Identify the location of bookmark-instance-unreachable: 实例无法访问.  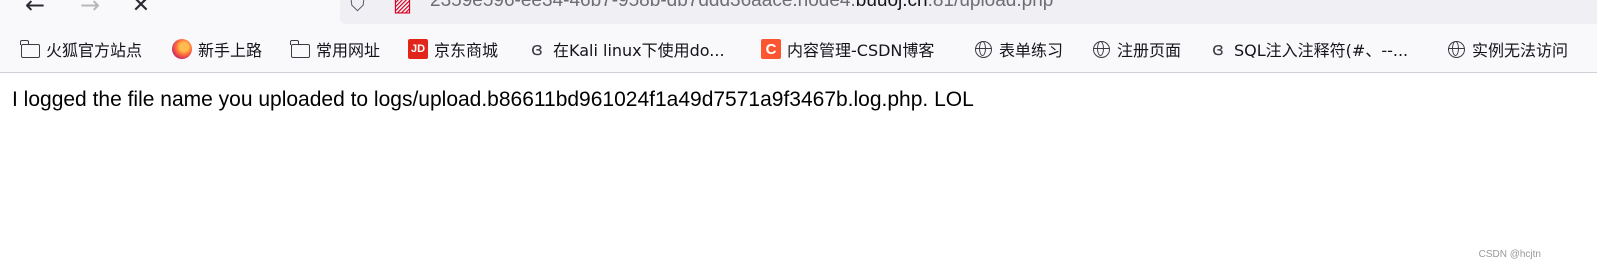
(1507, 49).